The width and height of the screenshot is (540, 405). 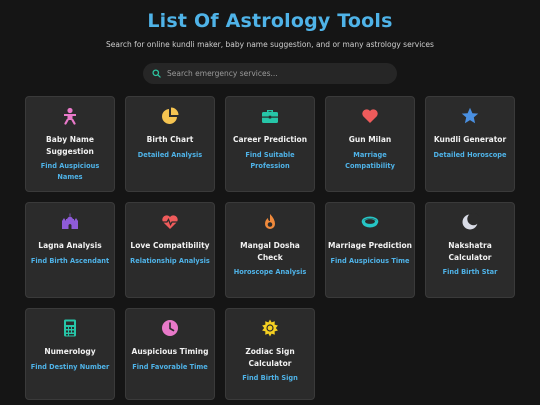 I want to click on tool-title: Baby Name Suggestion, so click(x=70, y=145).